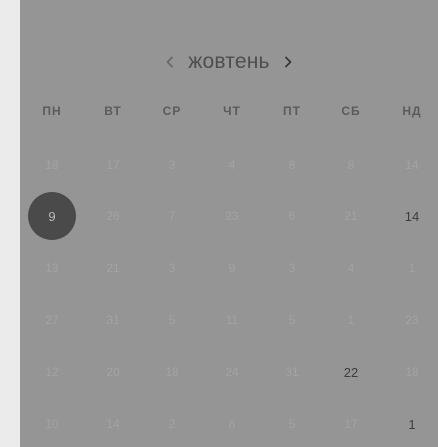 The width and height of the screenshot is (438, 447). I want to click on weekday-label: ПТ, so click(292, 111).